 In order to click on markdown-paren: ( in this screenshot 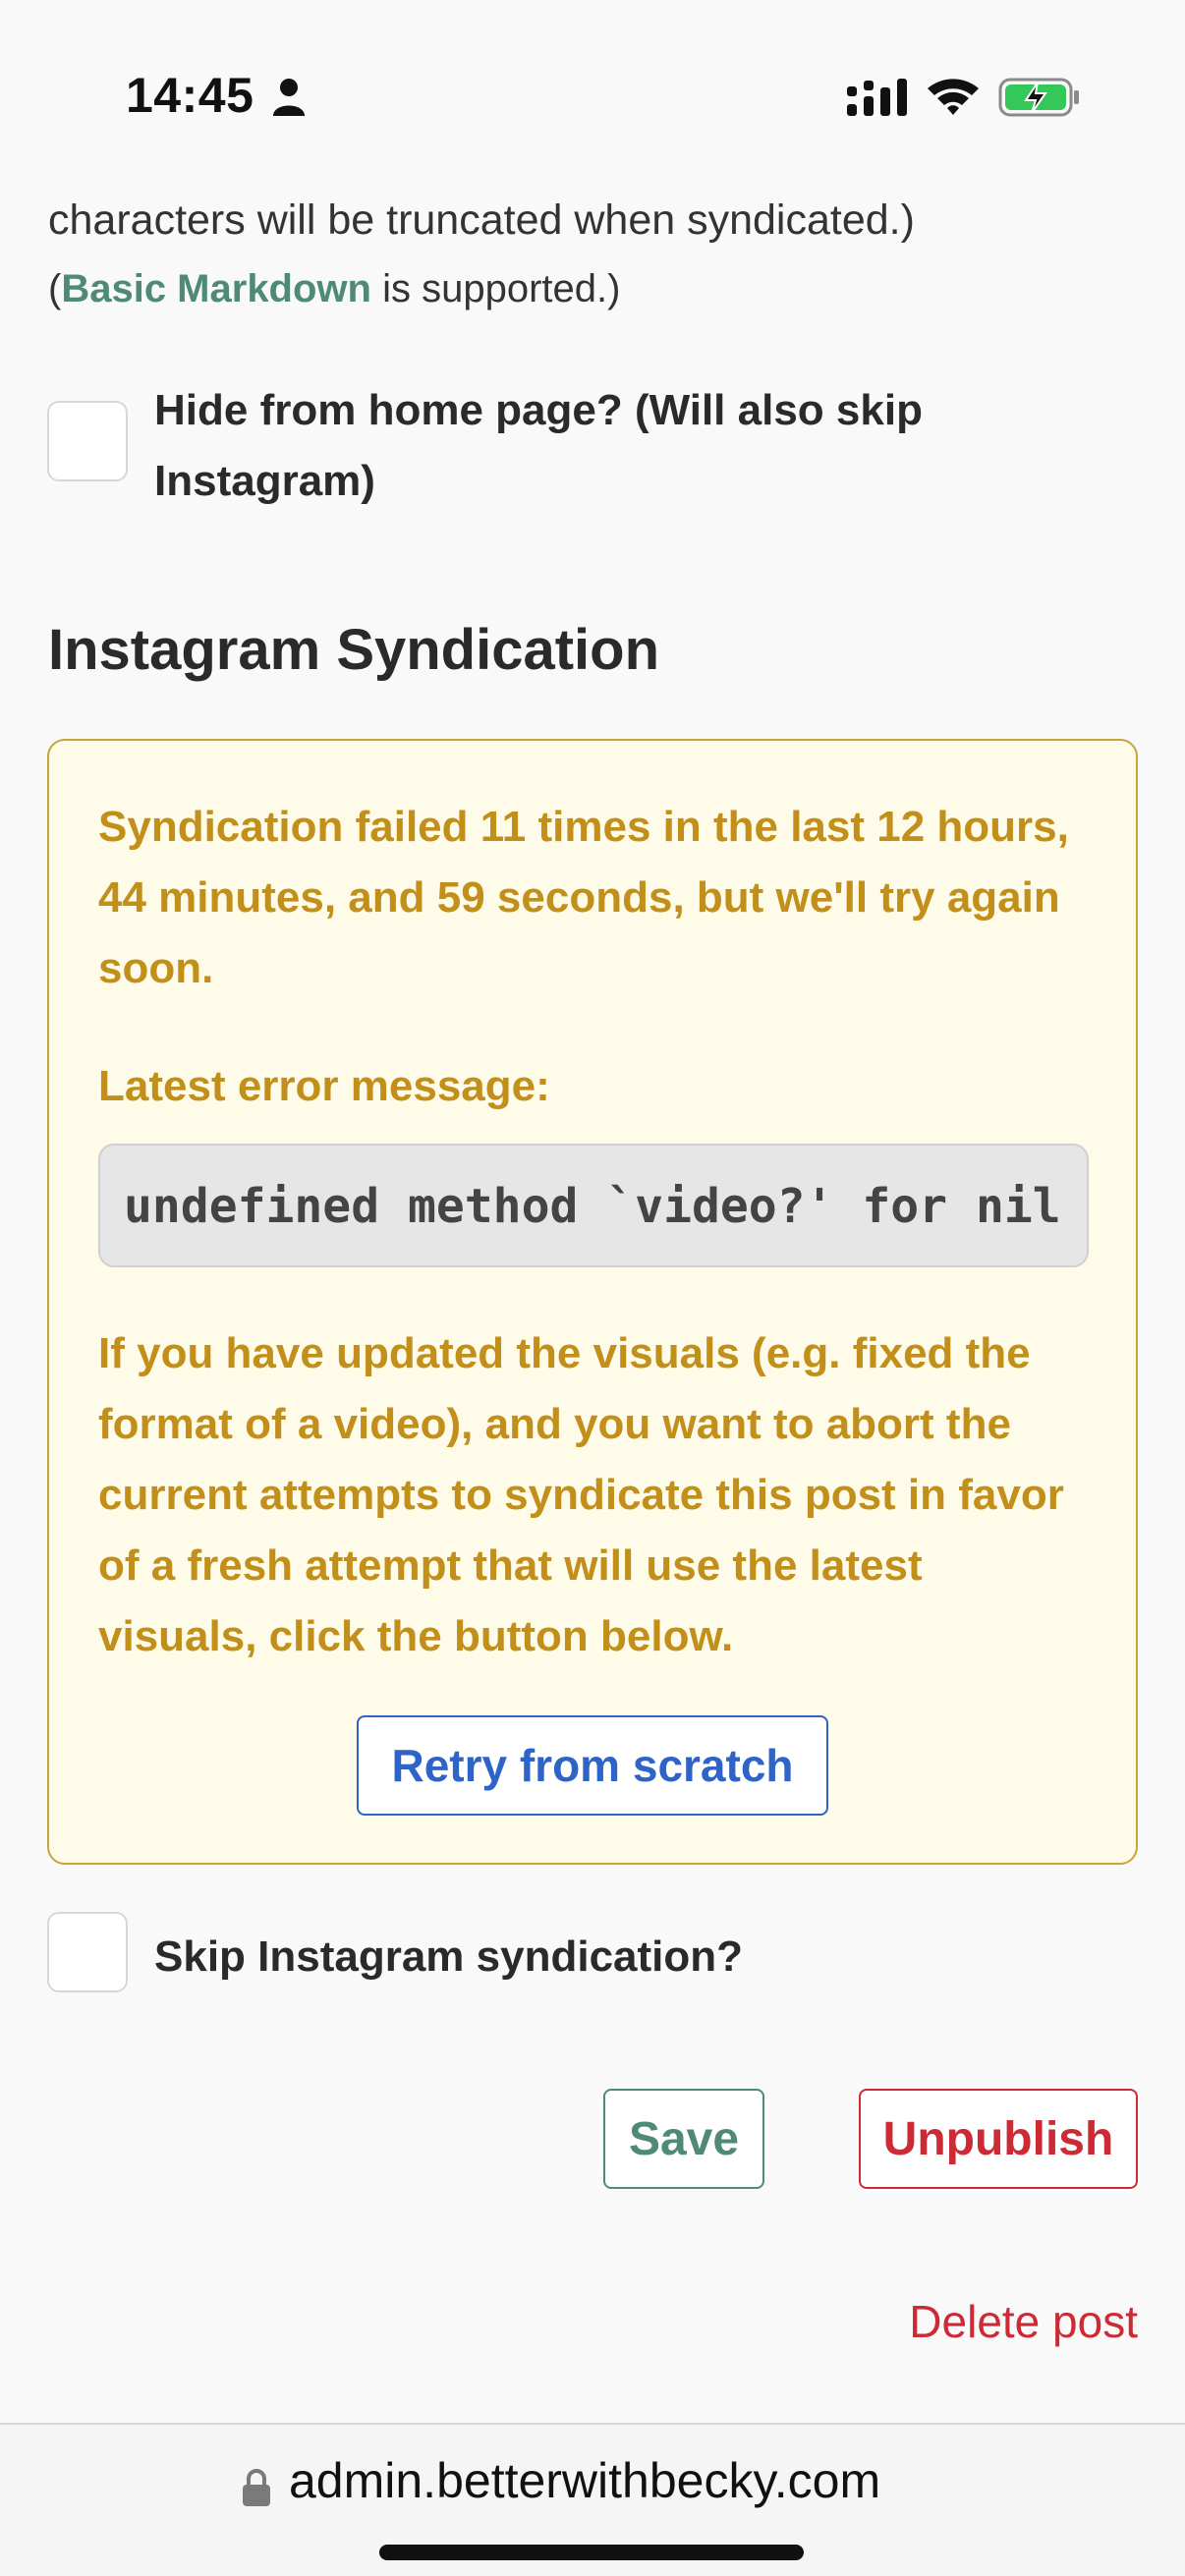, I will do `click(55, 288)`.